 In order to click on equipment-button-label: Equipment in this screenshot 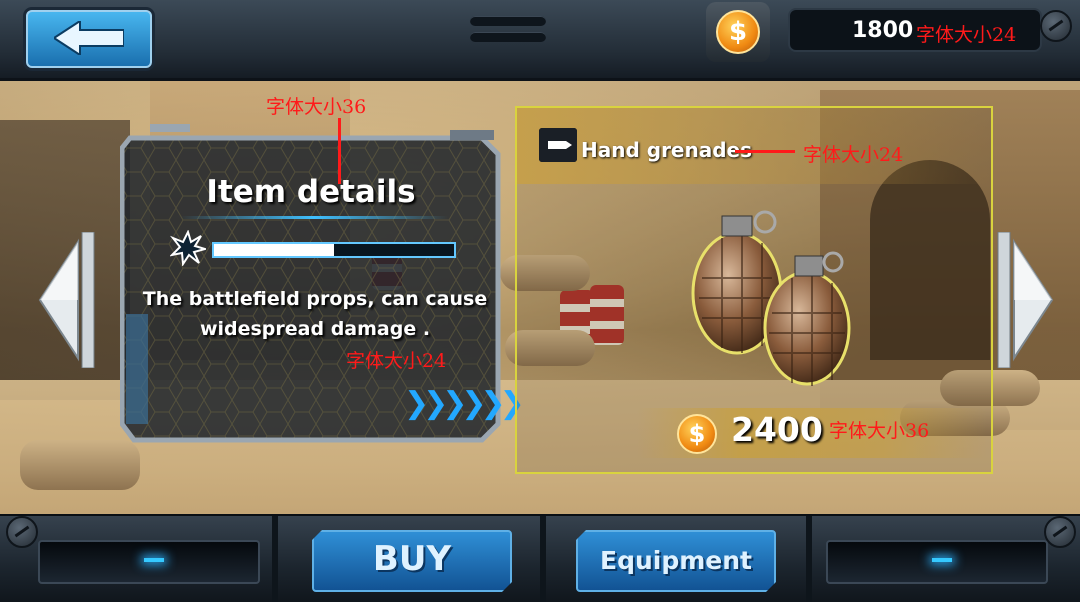, I will do `click(676, 560)`.